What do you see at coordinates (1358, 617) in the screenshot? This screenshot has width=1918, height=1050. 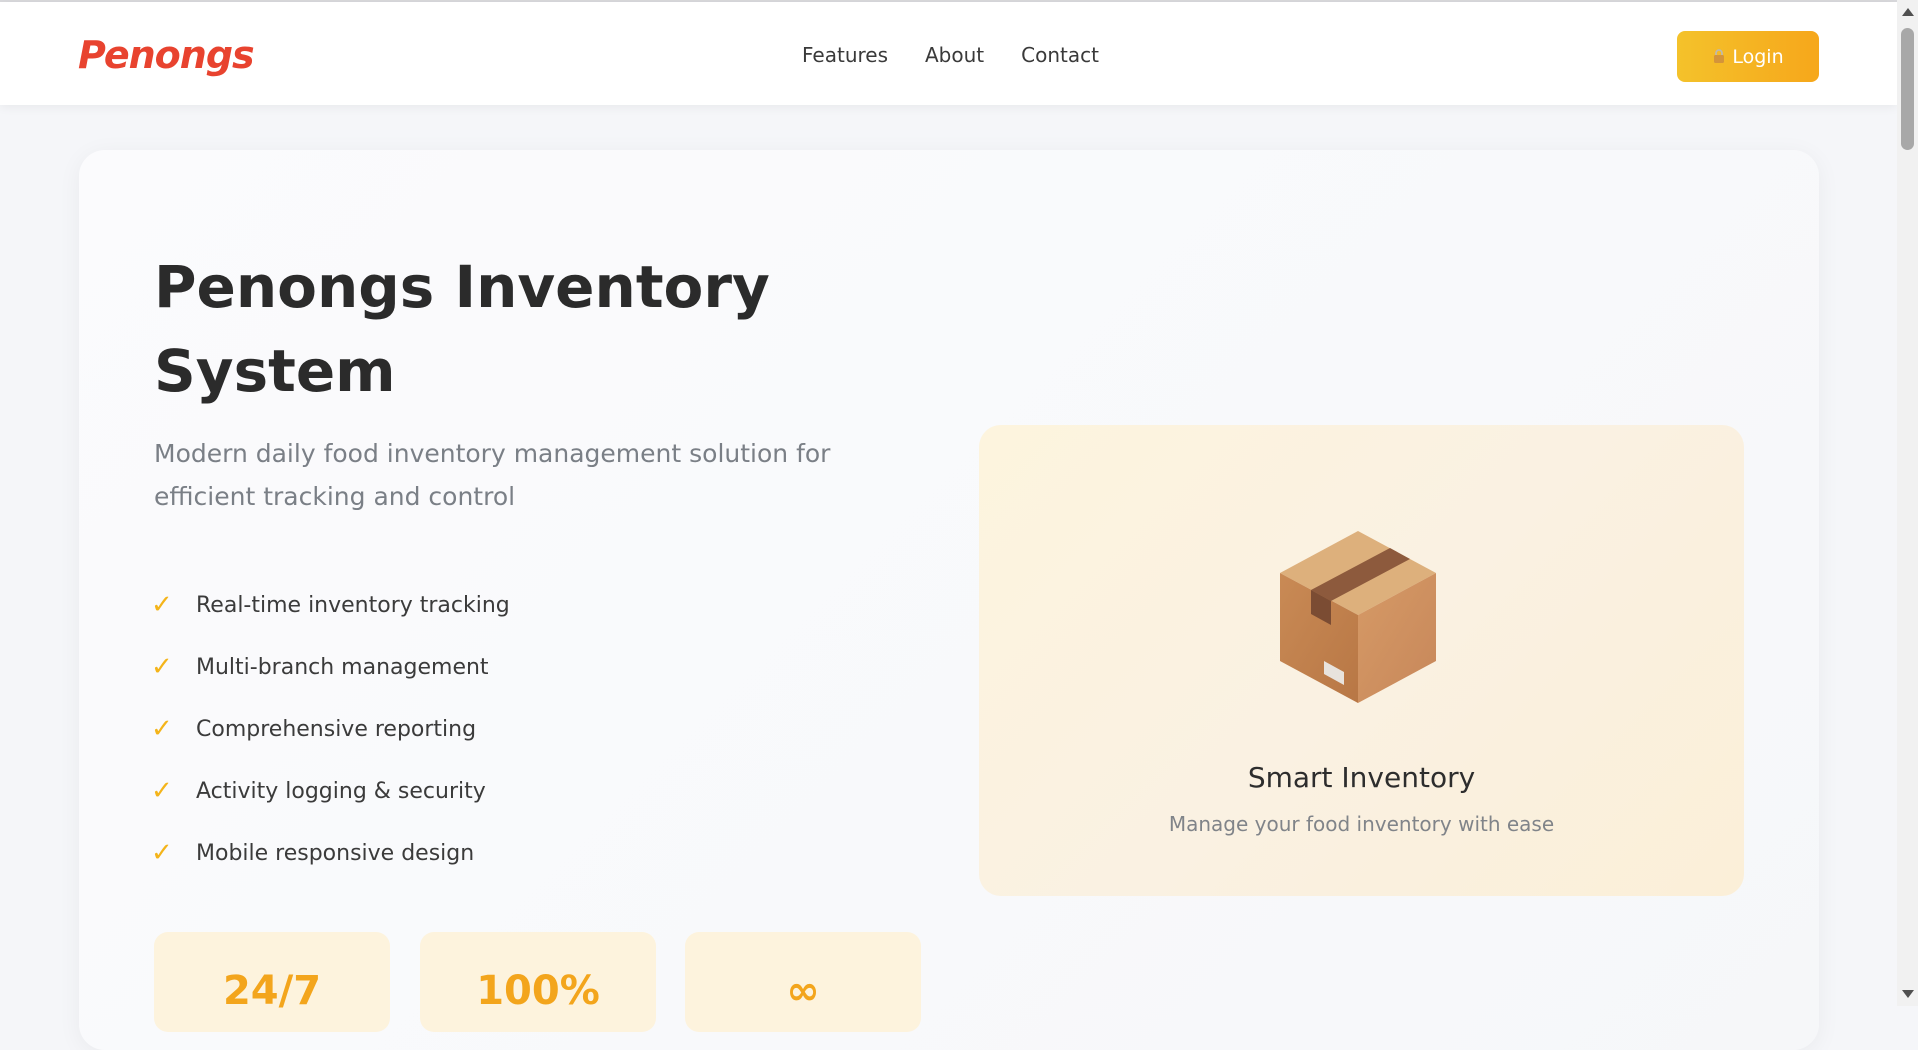 I see `box-icon` at bounding box center [1358, 617].